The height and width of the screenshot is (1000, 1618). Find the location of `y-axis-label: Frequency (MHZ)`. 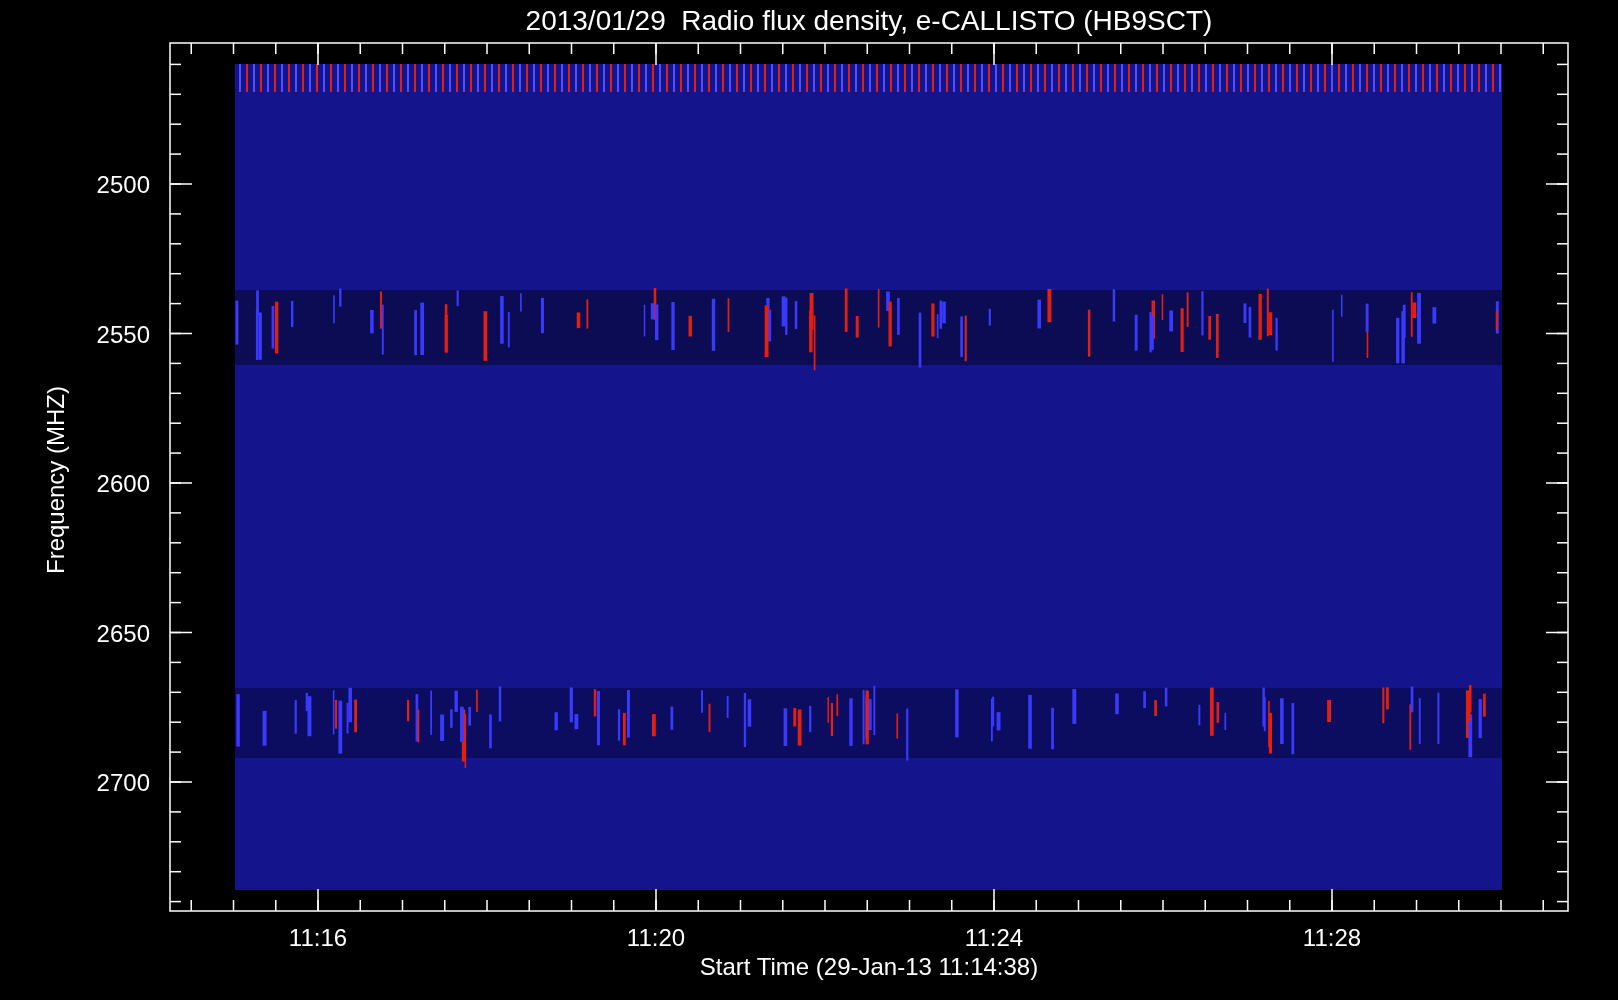

y-axis-label: Frequency (MHZ) is located at coordinates (55, 480).